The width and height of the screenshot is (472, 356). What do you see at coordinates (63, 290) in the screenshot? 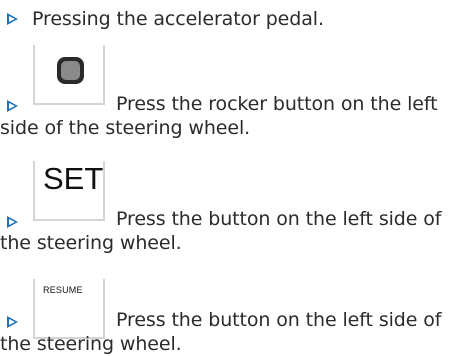
I see `resume-button-label: RESUME` at bounding box center [63, 290].